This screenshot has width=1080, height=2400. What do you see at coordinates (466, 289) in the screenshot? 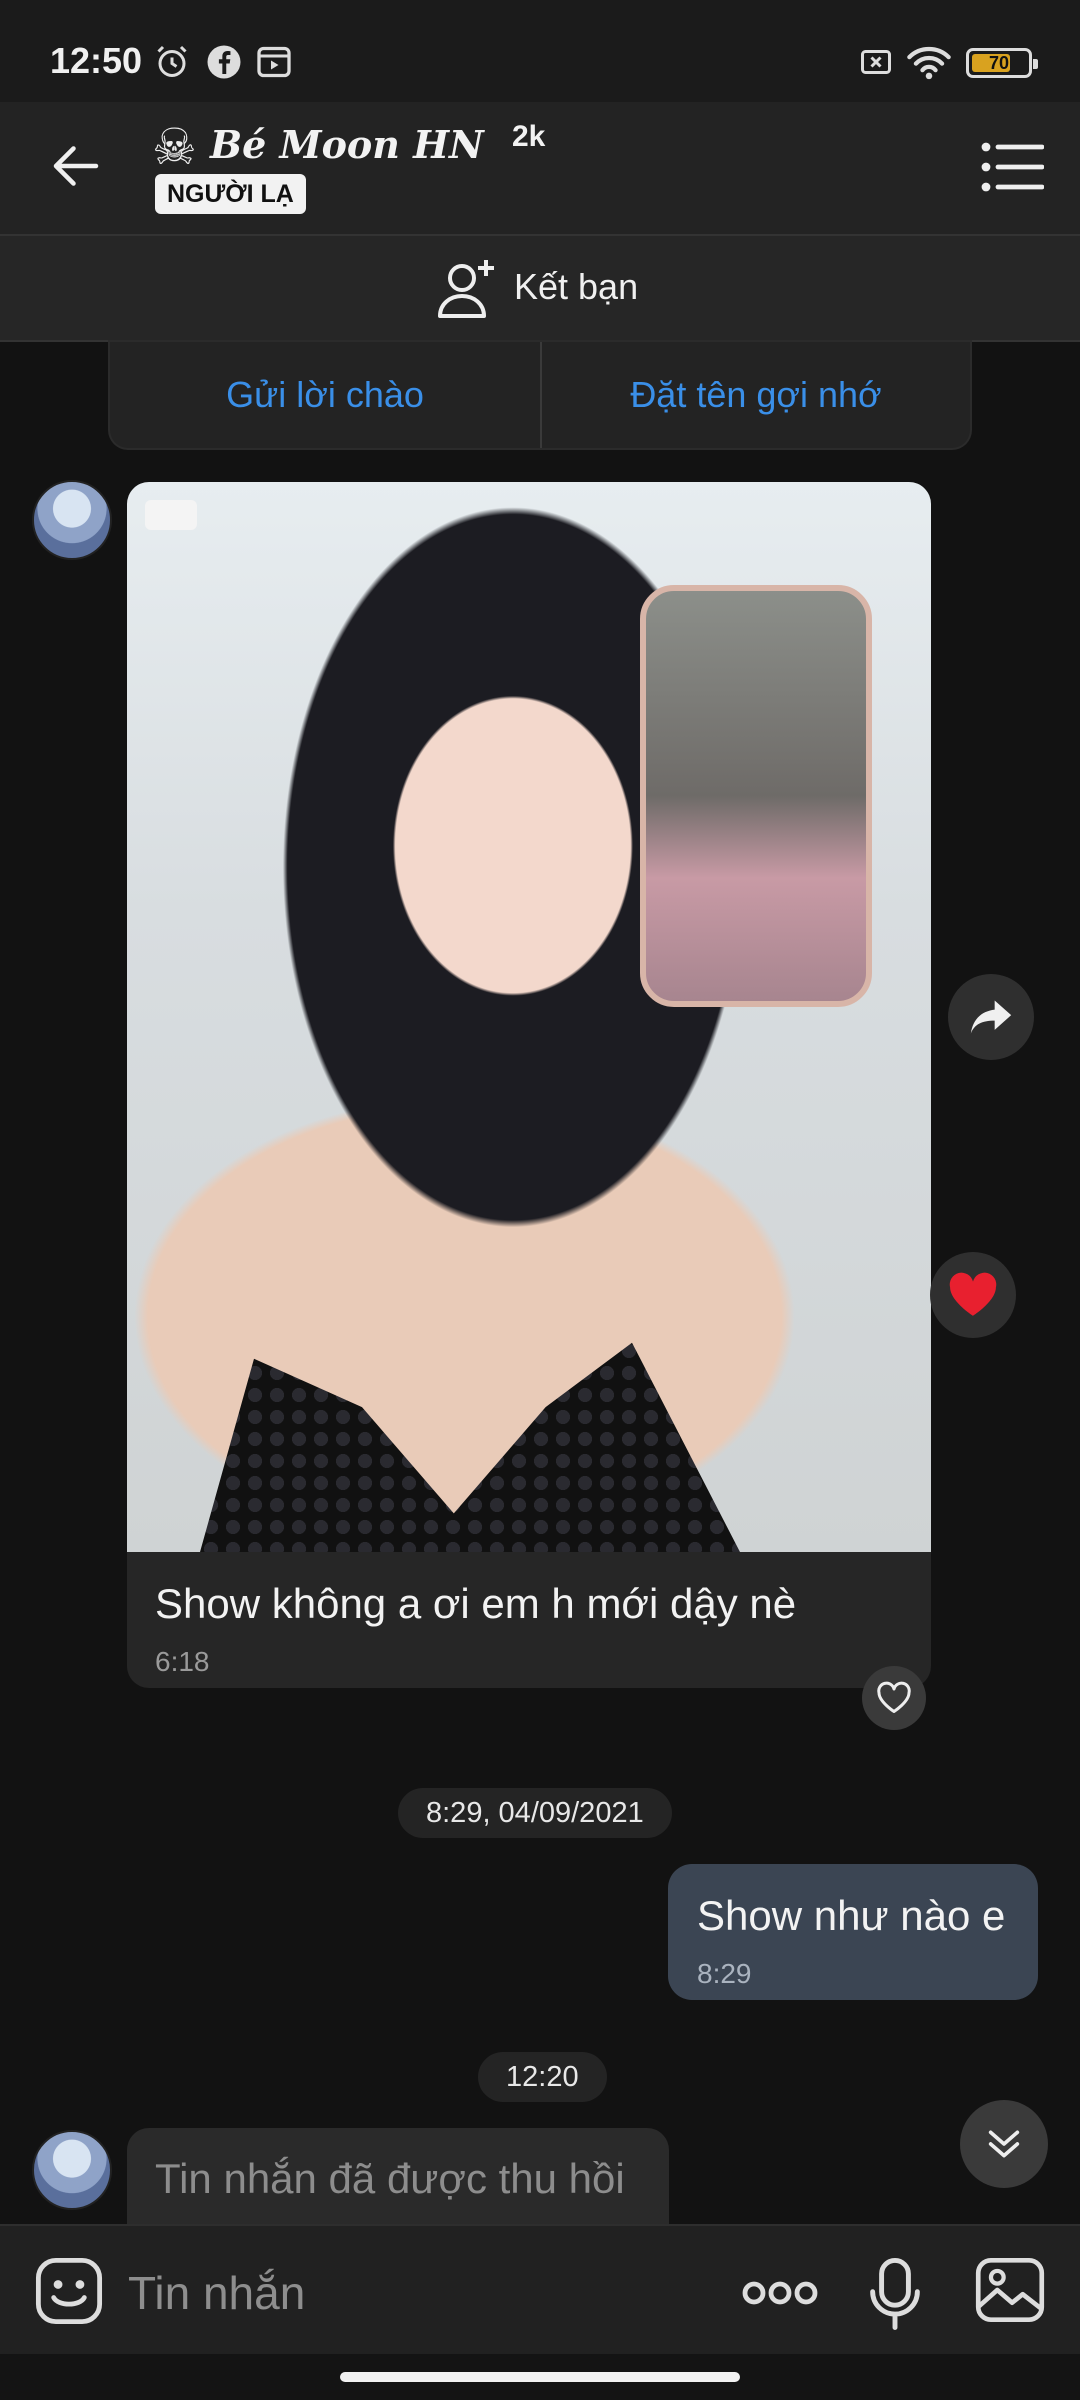
I see `add-friend-icon` at bounding box center [466, 289].